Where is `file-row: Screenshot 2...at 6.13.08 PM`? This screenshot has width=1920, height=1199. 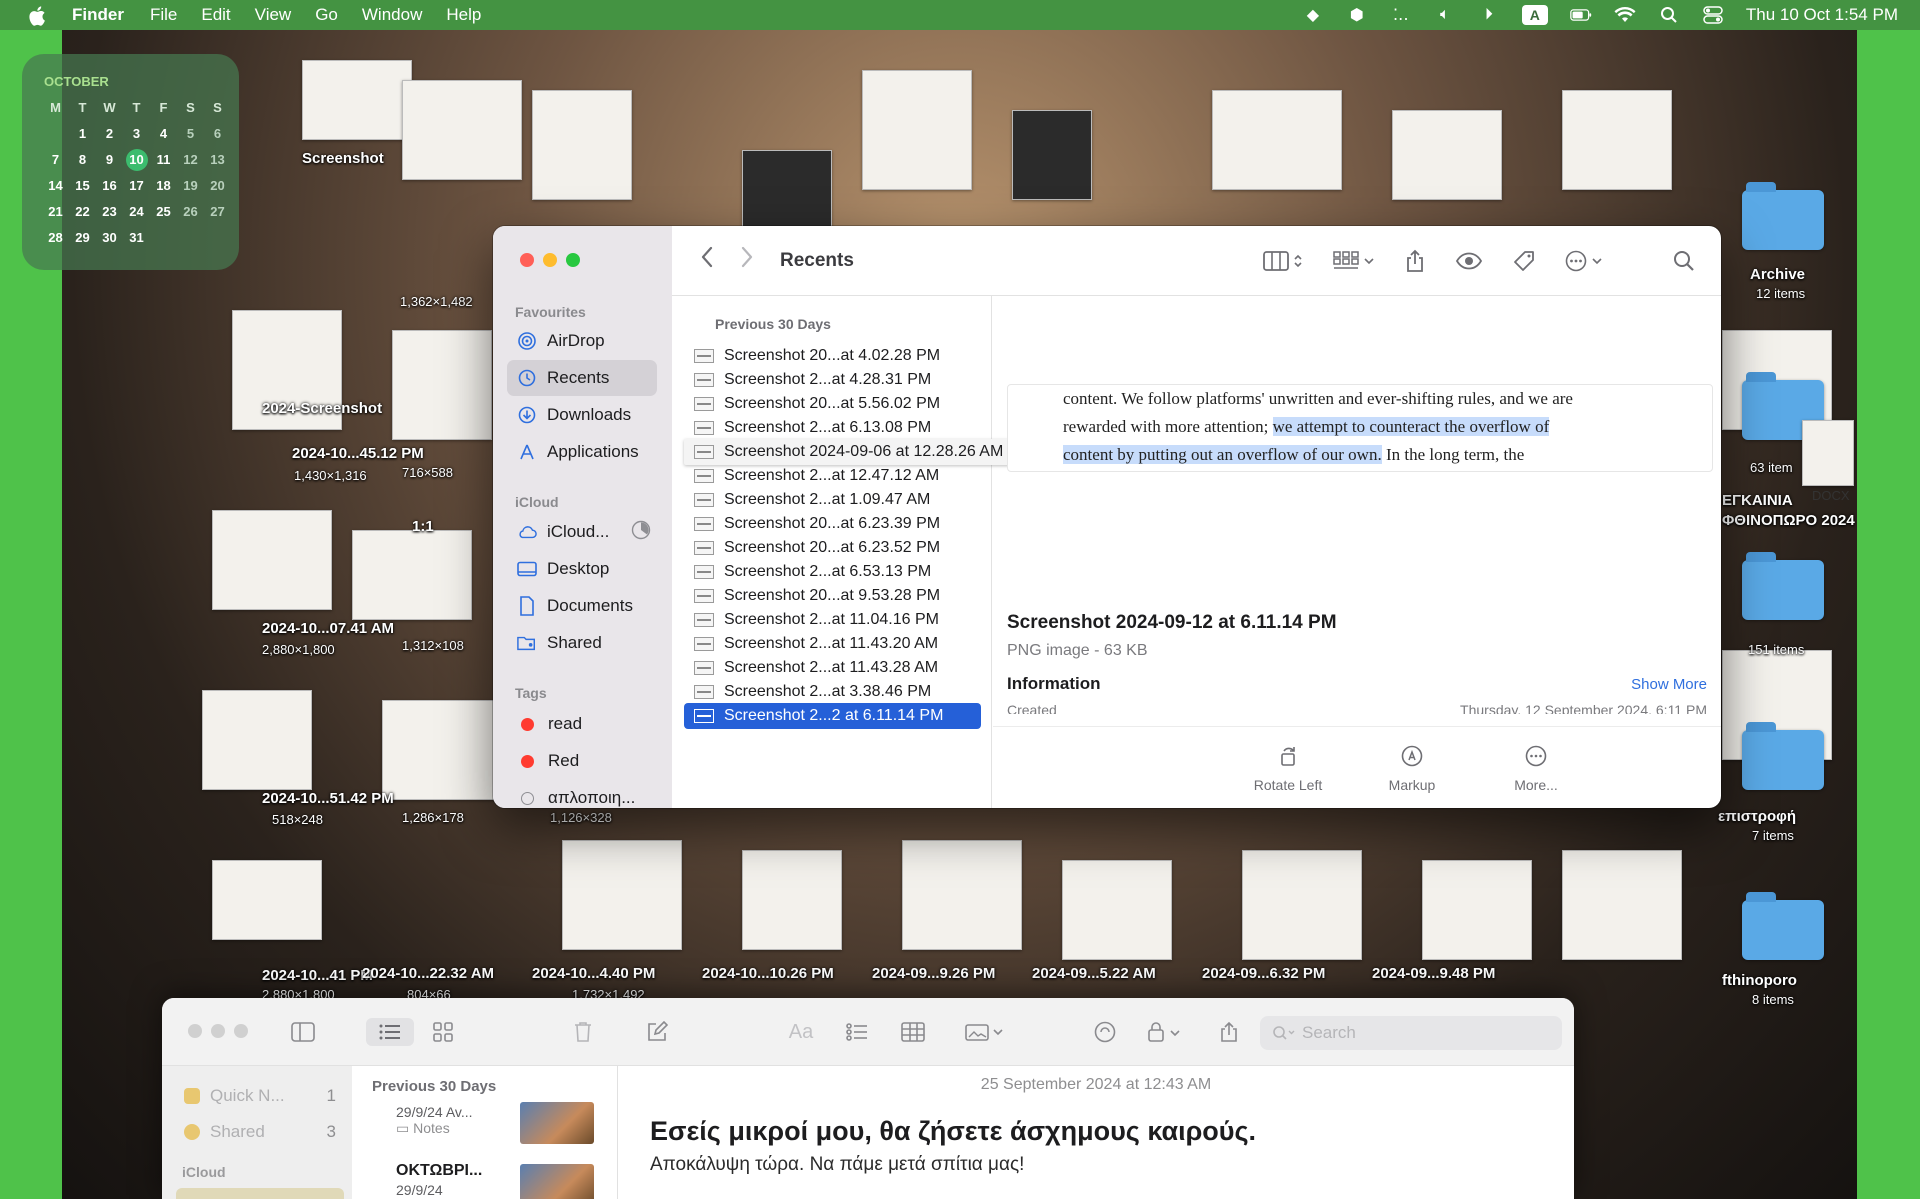
file-row: Screenshot 2...at 6.13.08 PM is located at coordinates (832, 428).